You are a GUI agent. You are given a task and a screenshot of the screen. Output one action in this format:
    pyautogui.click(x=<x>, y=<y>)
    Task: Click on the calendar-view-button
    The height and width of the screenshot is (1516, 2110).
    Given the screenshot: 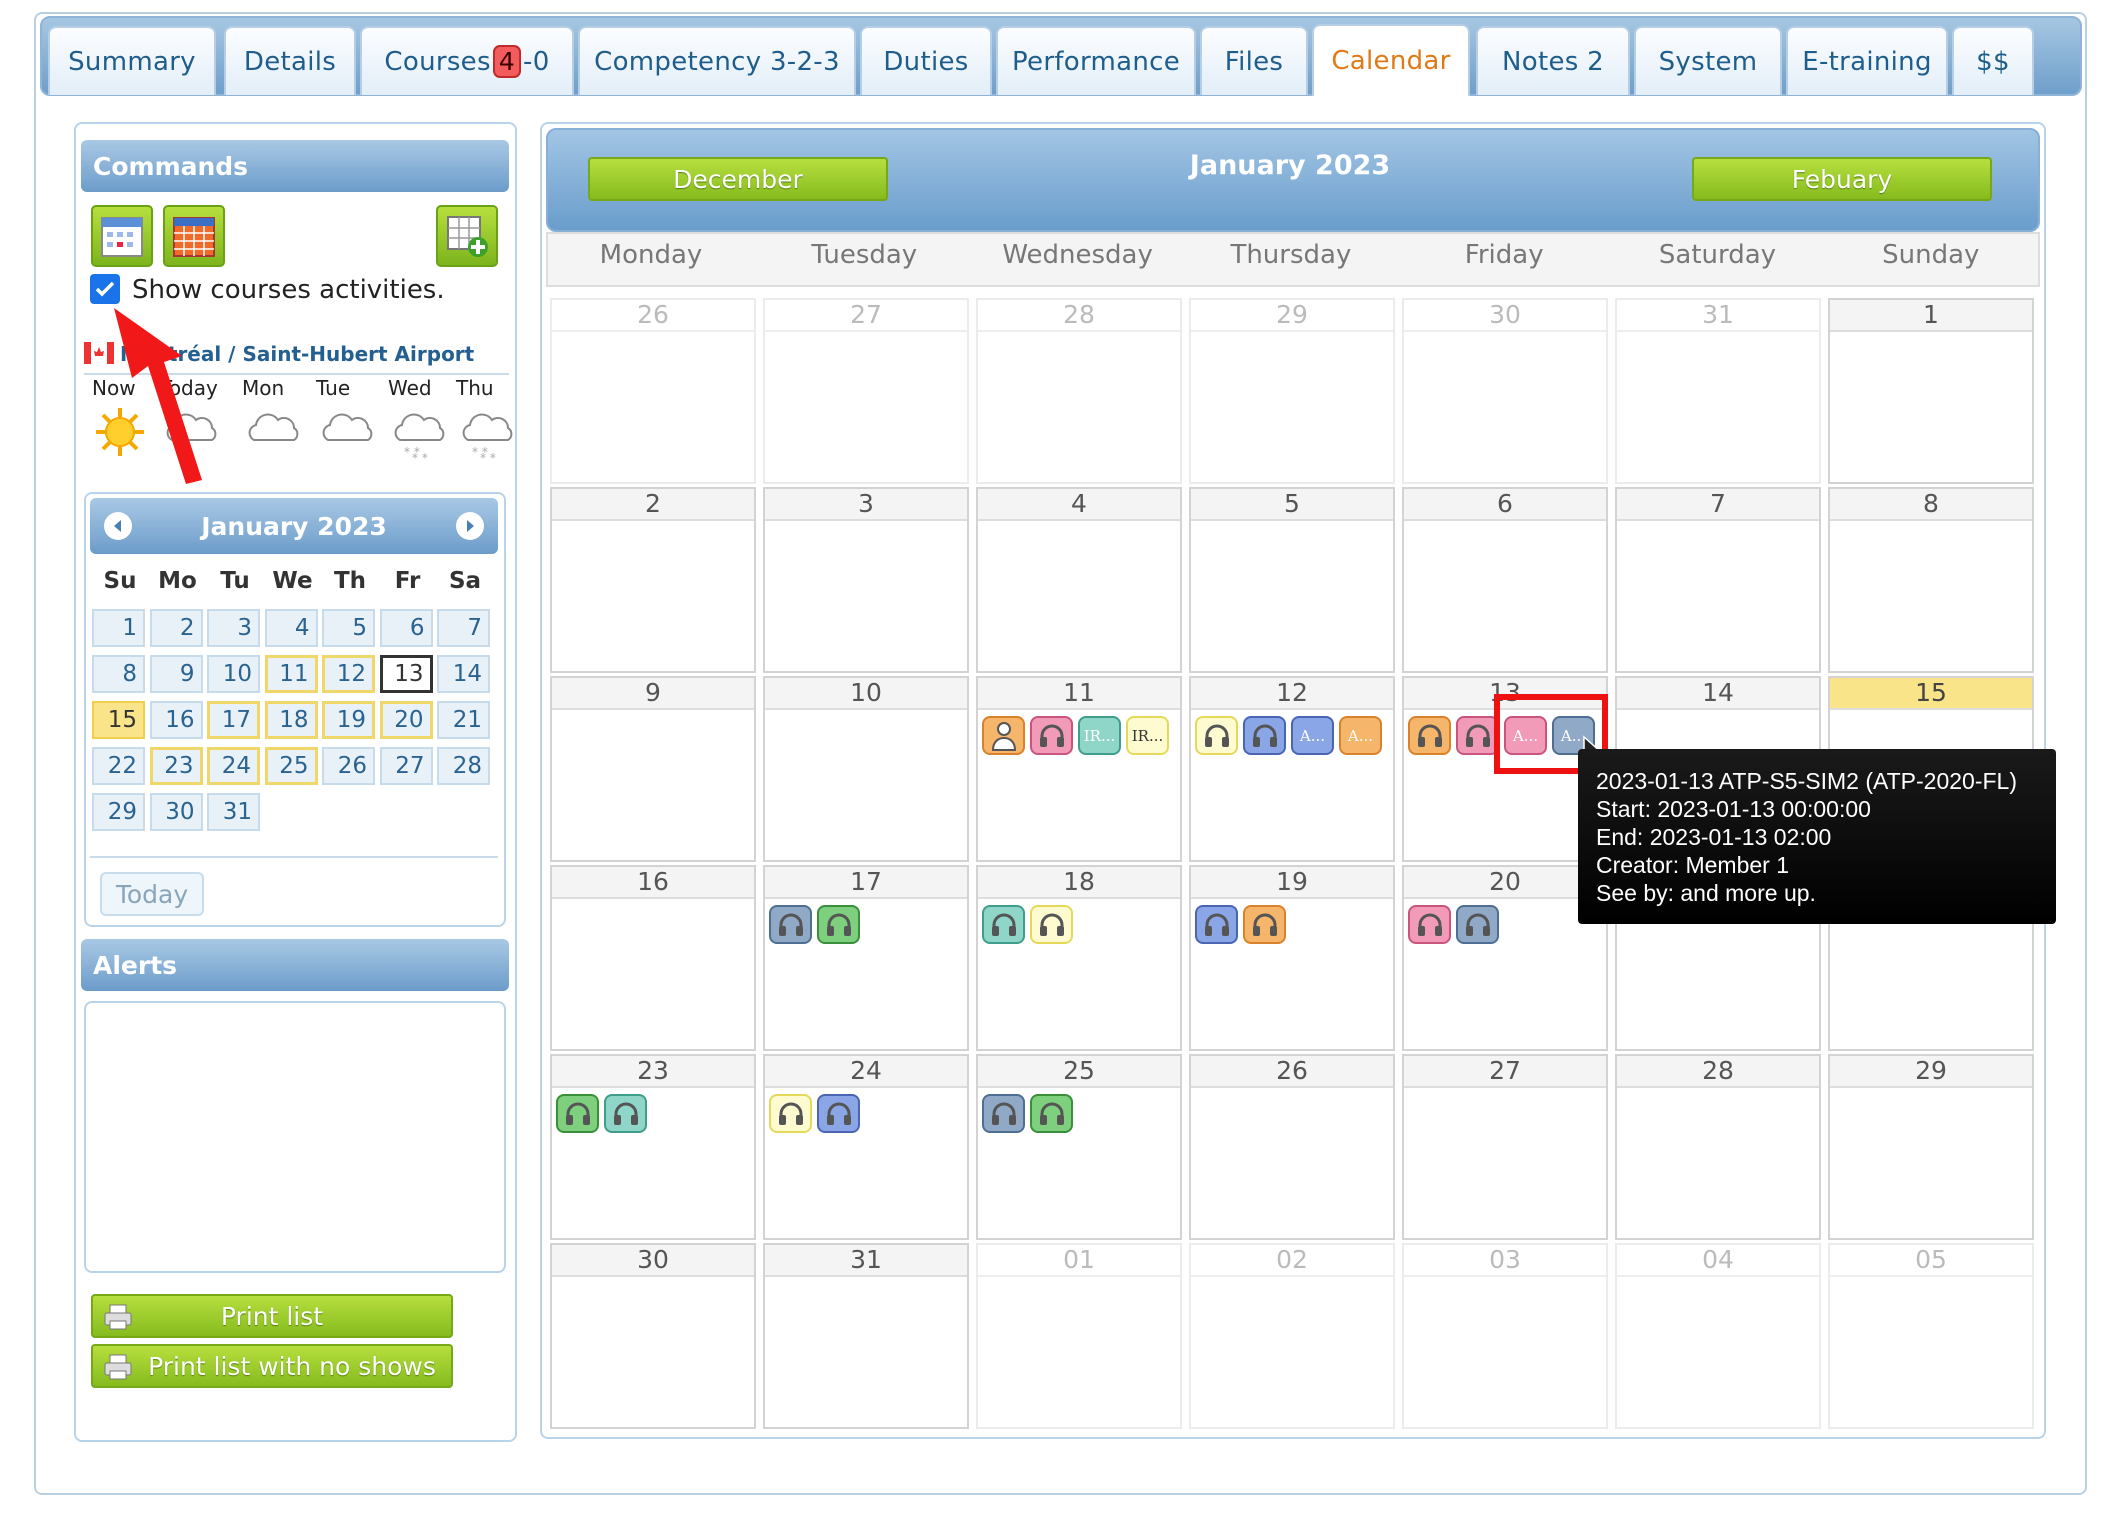 What is the action you would take?
    pyautogui.click(x=122, y=236)
    